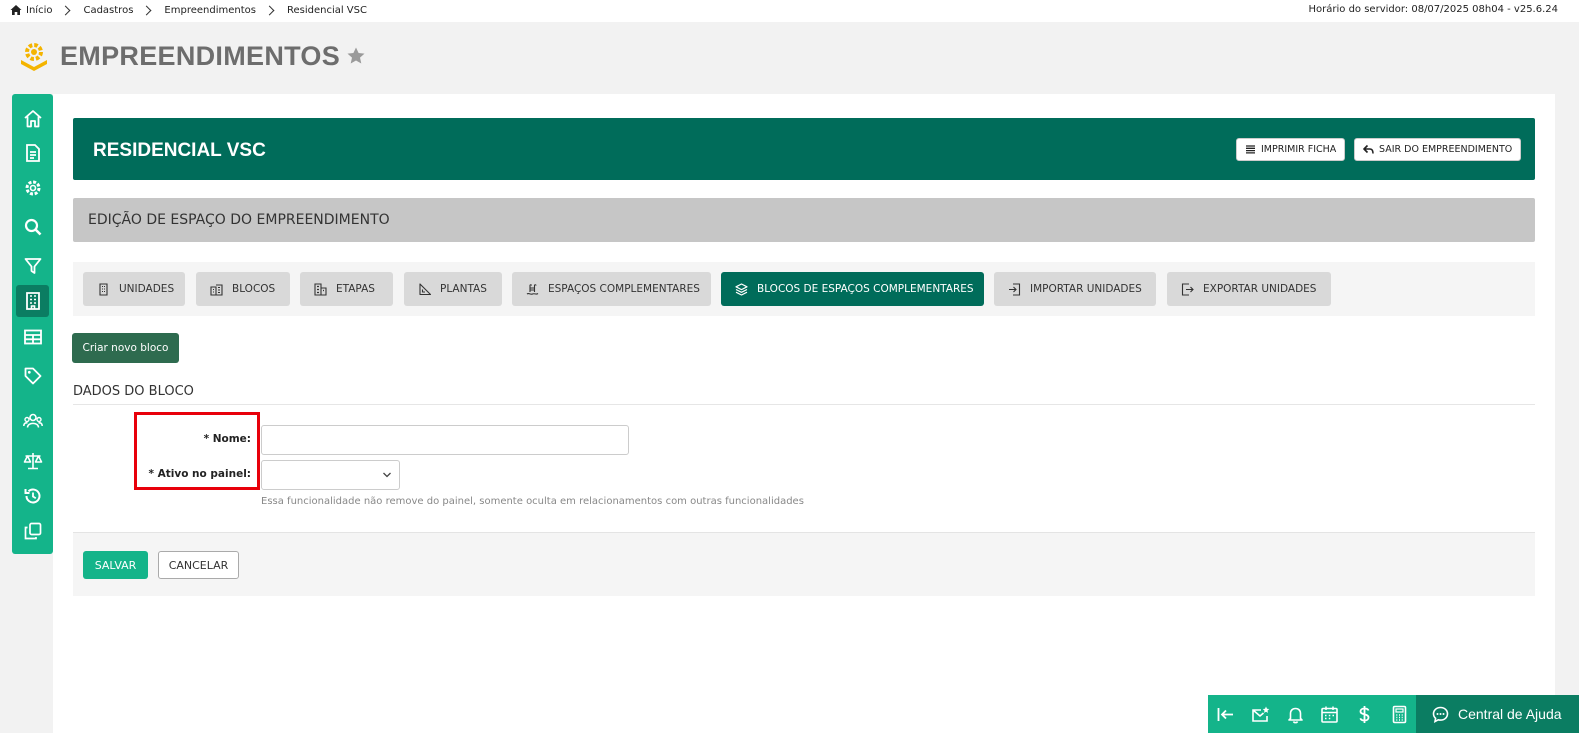  I want to click on sidebar-item-buildings, so click(32, 301).